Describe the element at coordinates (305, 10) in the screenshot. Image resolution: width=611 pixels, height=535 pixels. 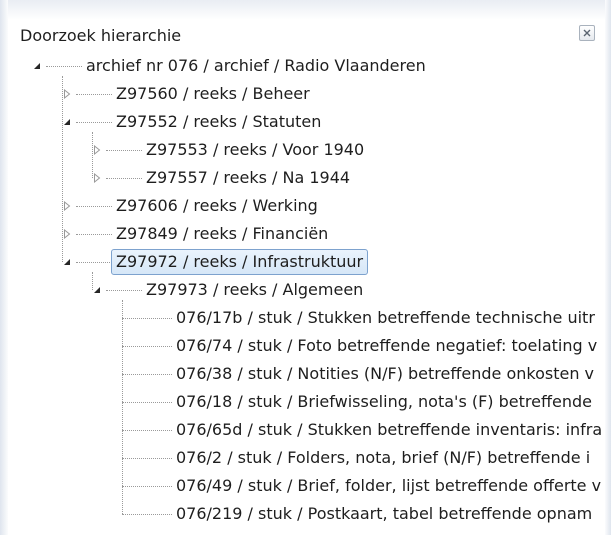
I see `window-frame-top` at that location.